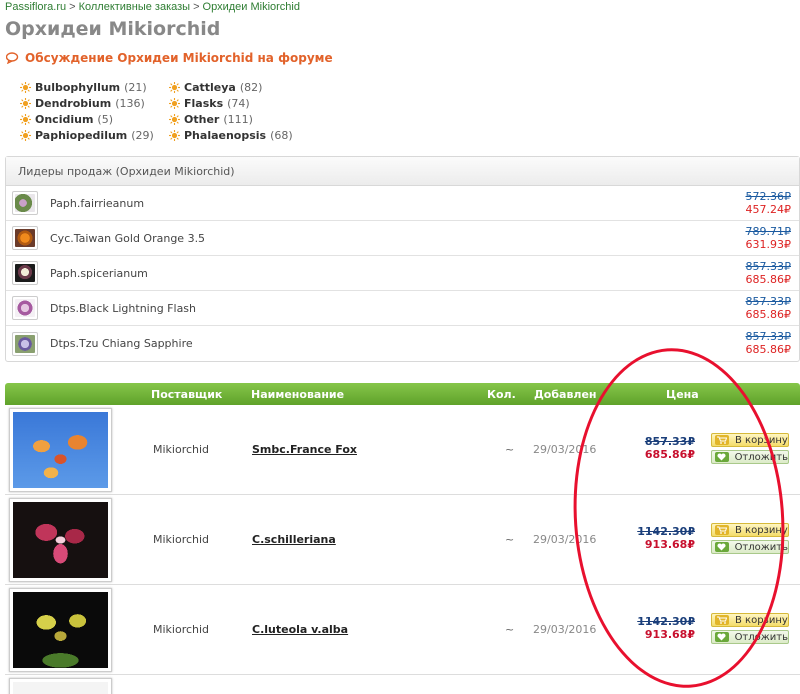  What do you see at coordinates (73, 103) in the screenshot?
I see `category-name: Dendrobium` at bounding box center [73, 103].